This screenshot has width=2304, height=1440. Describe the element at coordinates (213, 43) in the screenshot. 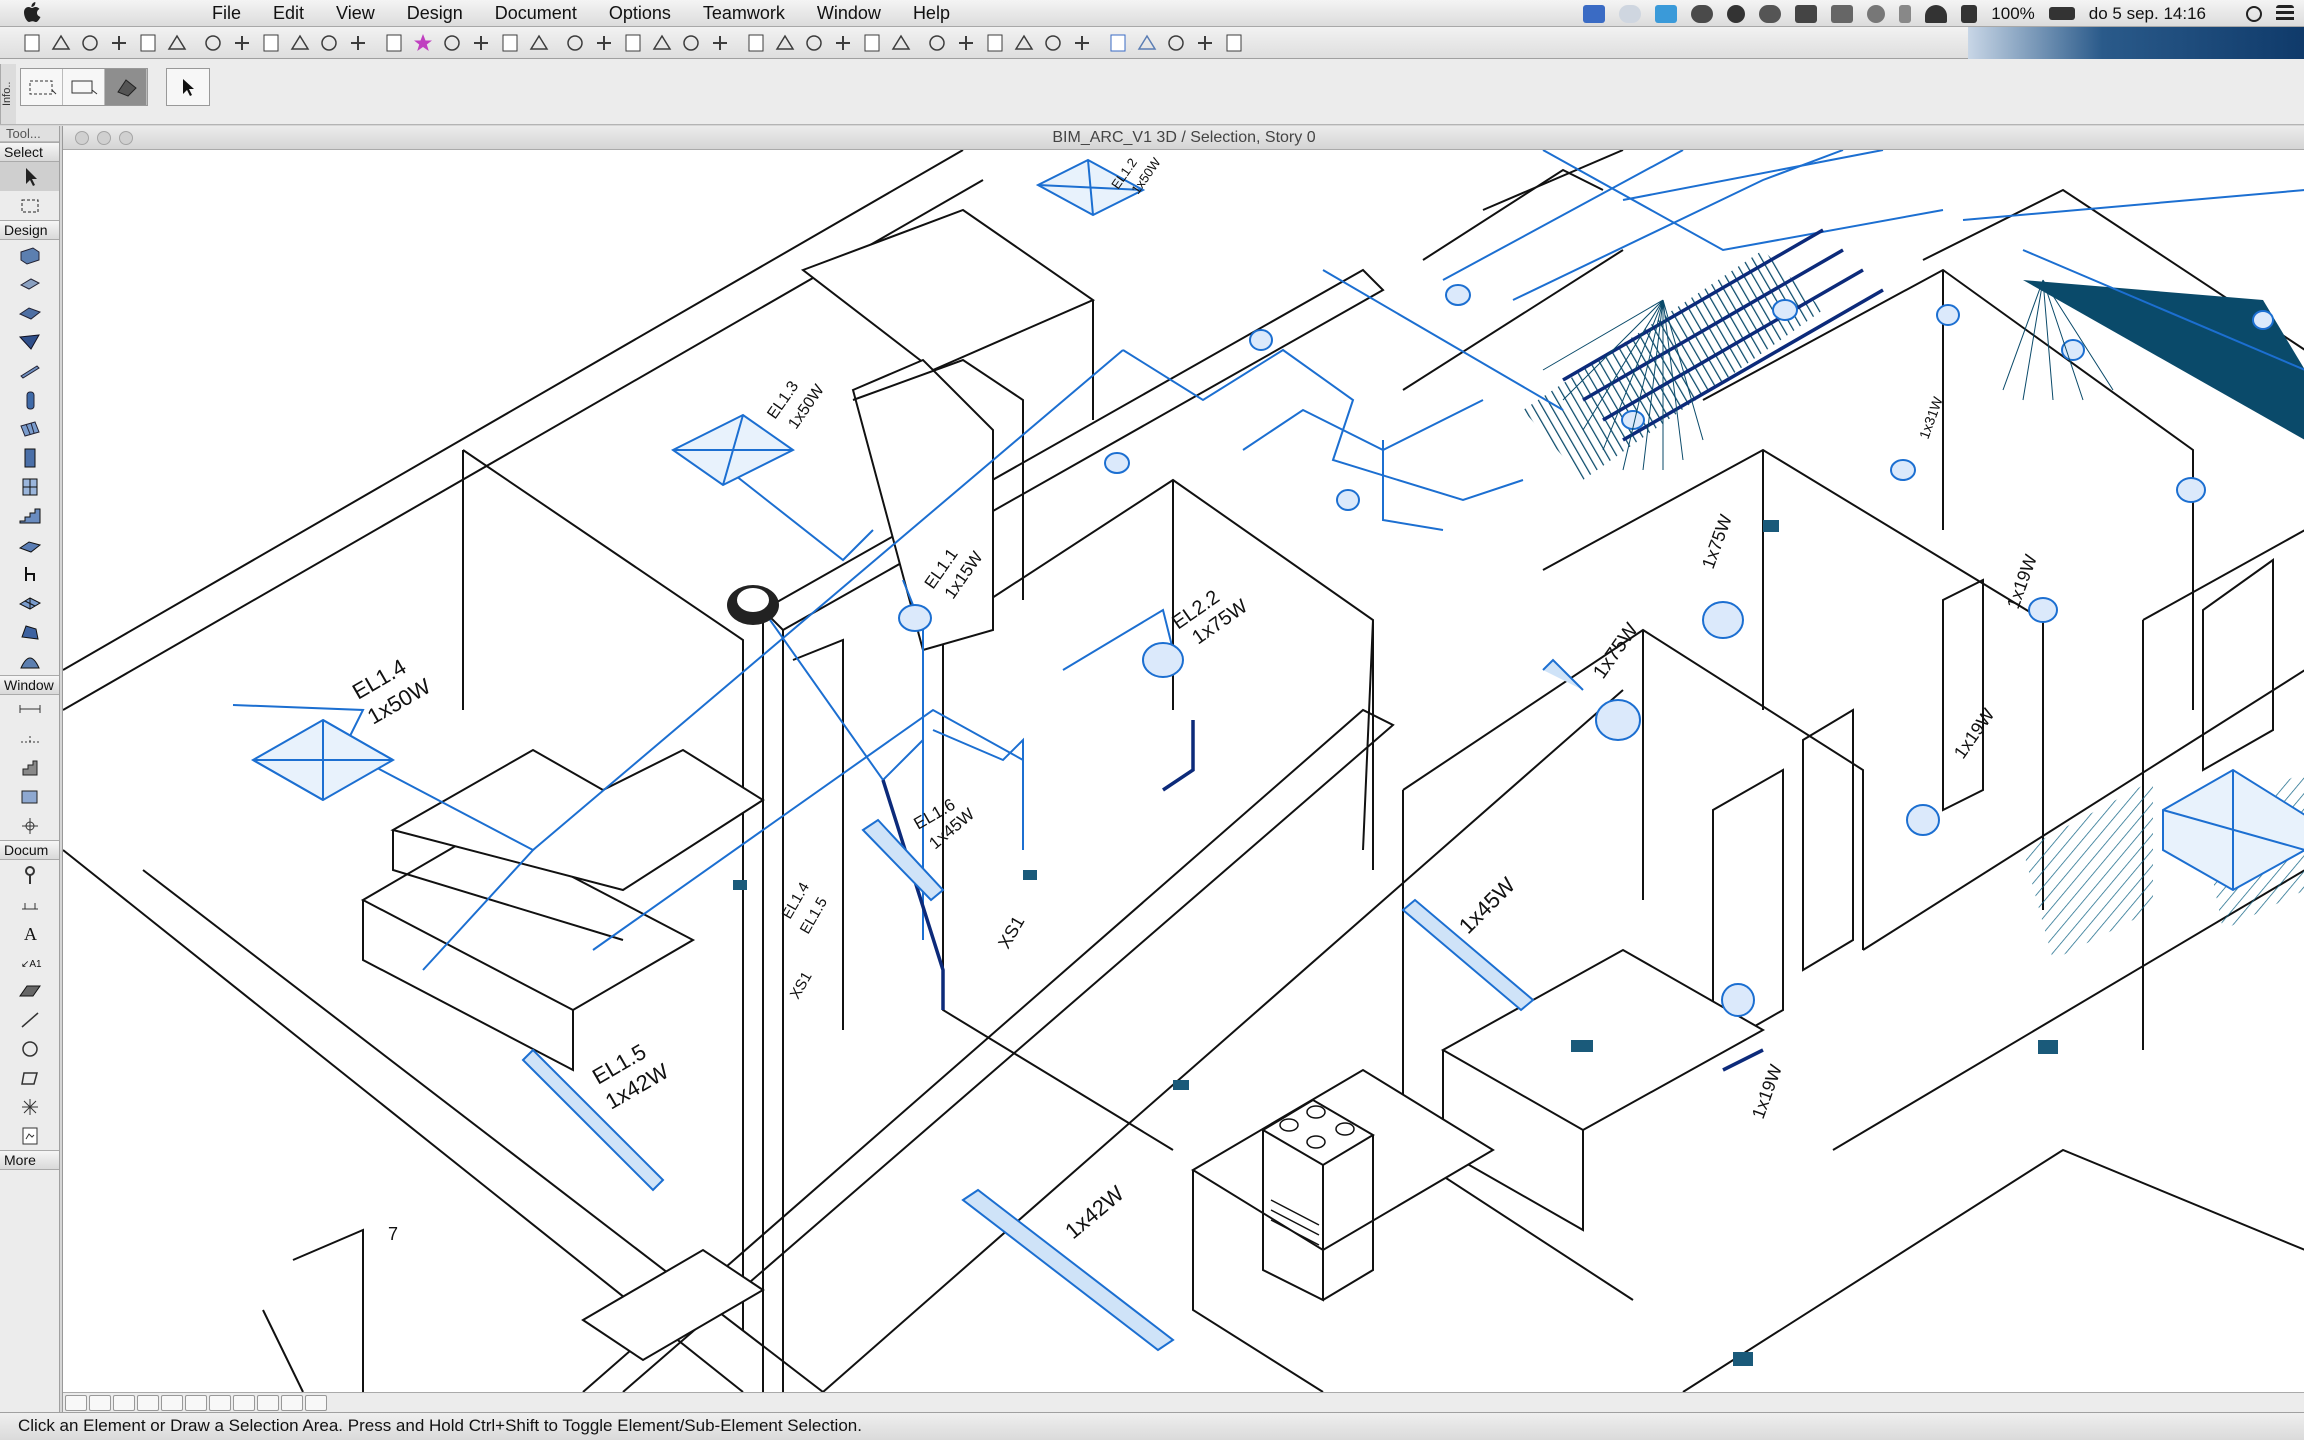

I see `paste-icon` at that location.